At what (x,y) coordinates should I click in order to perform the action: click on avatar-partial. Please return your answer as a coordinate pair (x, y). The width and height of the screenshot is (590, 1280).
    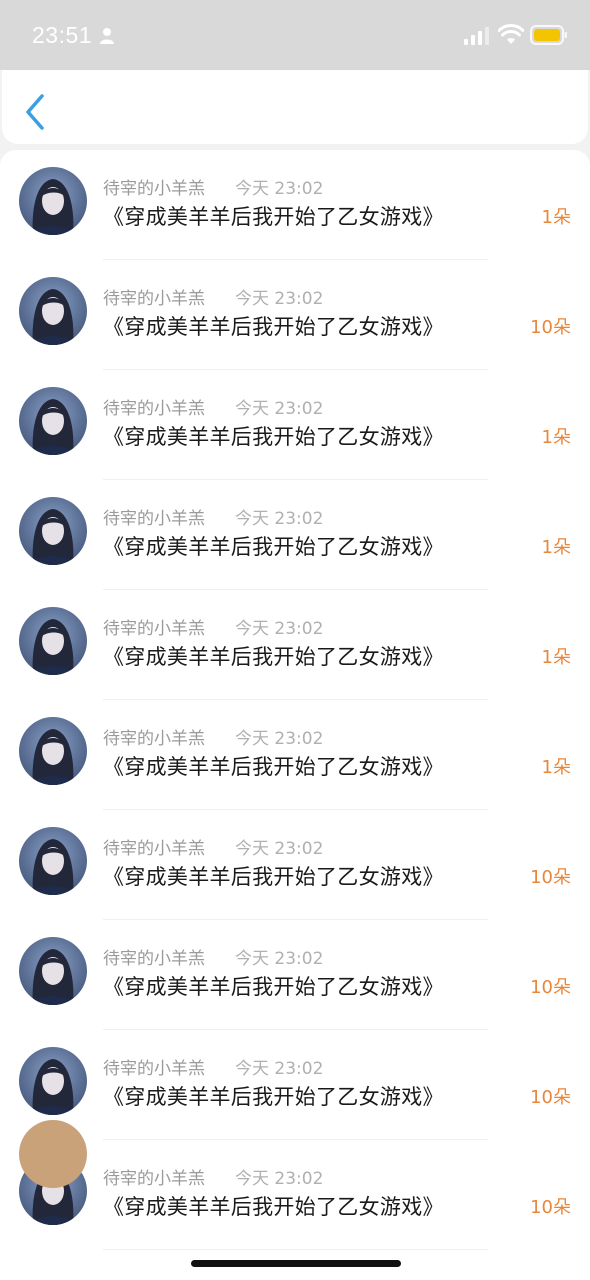
    Looking at the image, I should click on (53, 1154).